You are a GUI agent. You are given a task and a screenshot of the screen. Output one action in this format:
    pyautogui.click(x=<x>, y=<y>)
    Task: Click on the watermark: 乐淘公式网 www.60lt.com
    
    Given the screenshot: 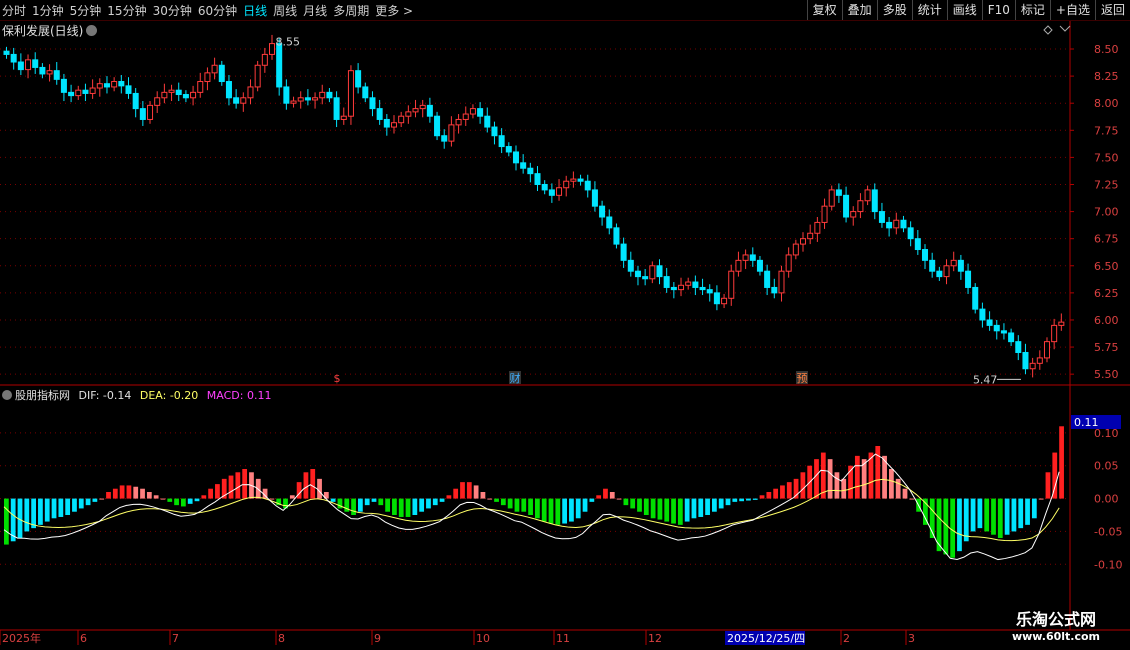 What is the action you would take?
    pyautogui.click(x=1056, y=626)
    